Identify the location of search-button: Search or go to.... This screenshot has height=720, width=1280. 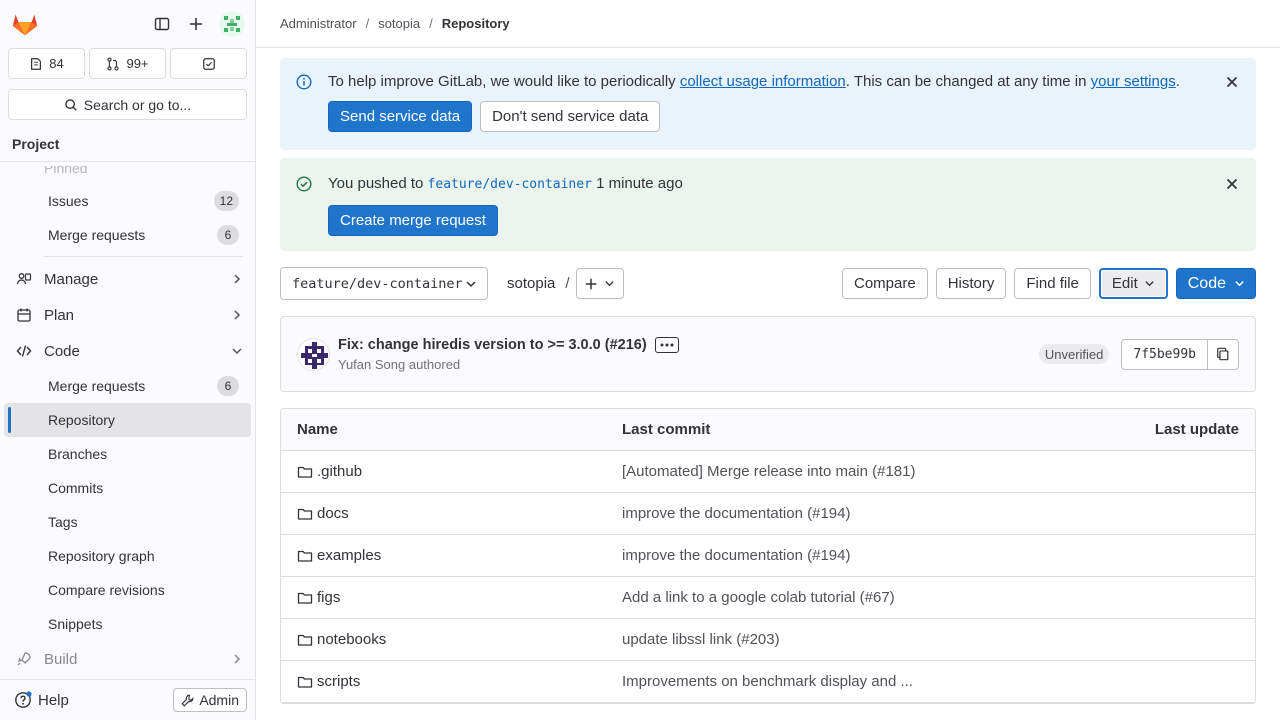
(127, 104).